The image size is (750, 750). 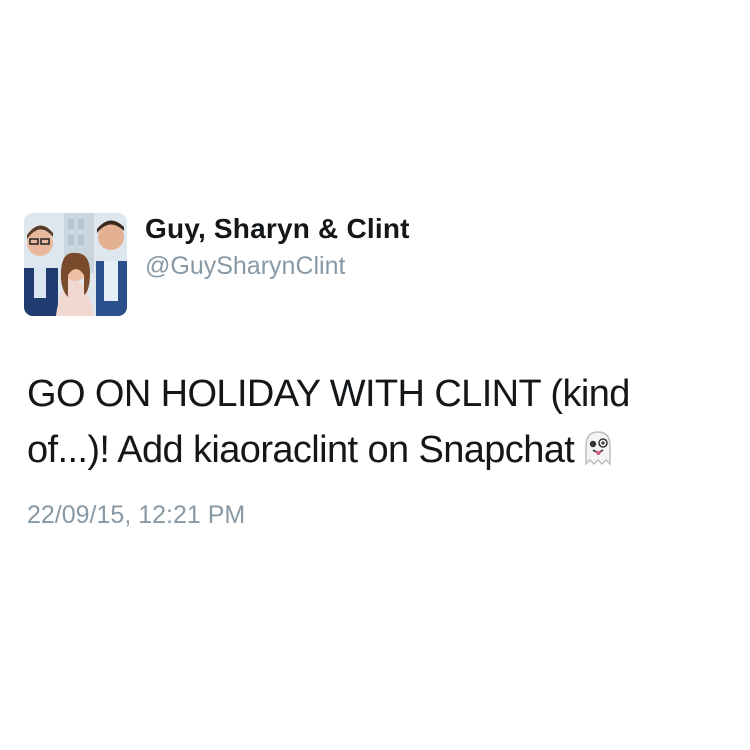 I want to click on tweet-timestamp: 22/09/15, 12:21 PM, so click(x=136, y=515).